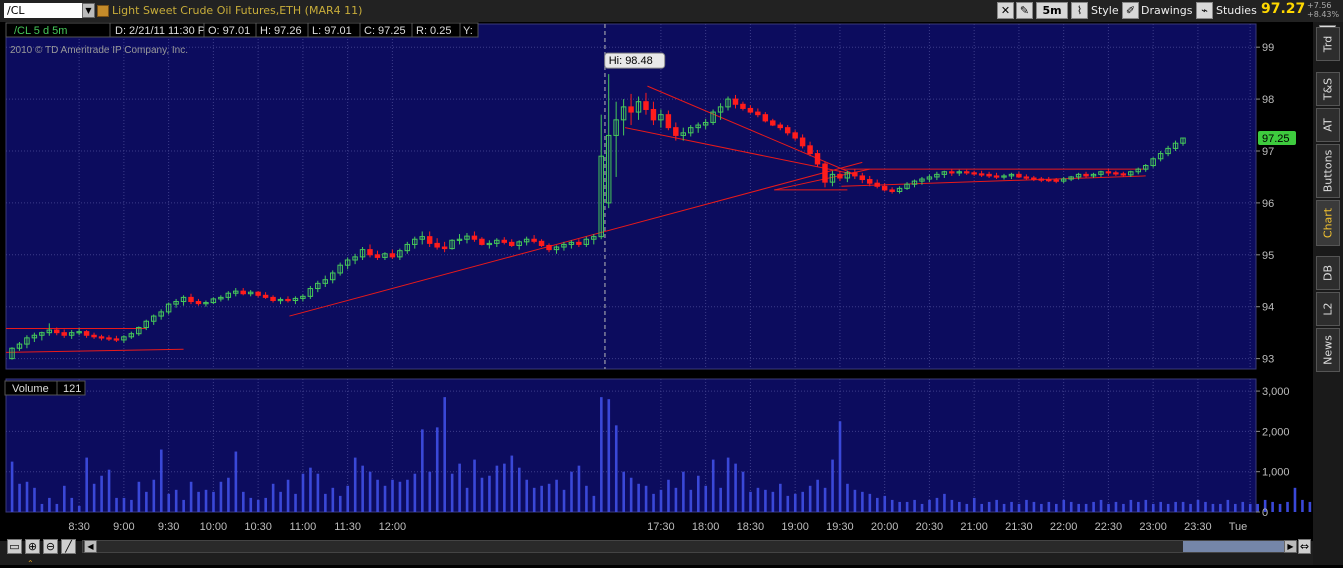 The height and width of the screenshot is (568, 1343). Describe the element at coordinates (50, 546) in the screenshot. I see `zoom-out-icon: ⊖` at that location.